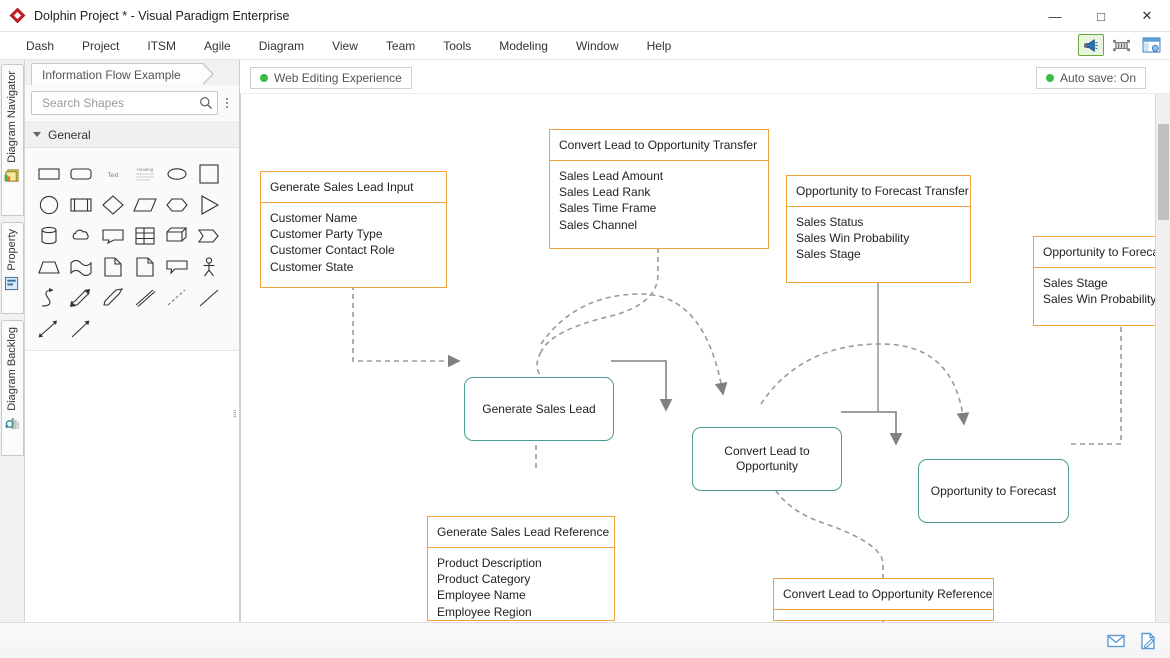  What do you see at coordinates (177, 235) in the screenshot?
I see `cube-shape` at bounding box center [177, 235].